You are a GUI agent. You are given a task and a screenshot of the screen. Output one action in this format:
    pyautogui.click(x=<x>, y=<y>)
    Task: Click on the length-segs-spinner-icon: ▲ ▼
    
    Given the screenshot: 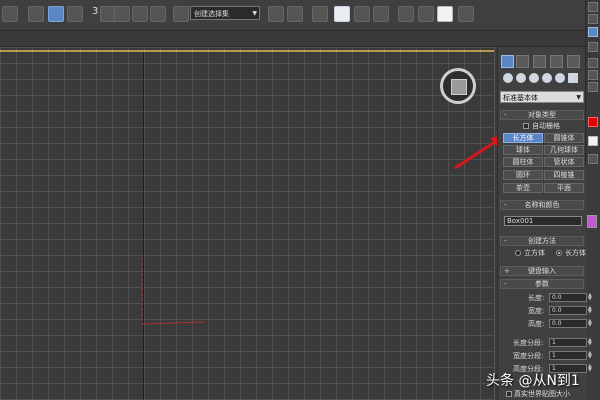 What is the action you would take?
    pyautogui.click(x=590, y=342)
    